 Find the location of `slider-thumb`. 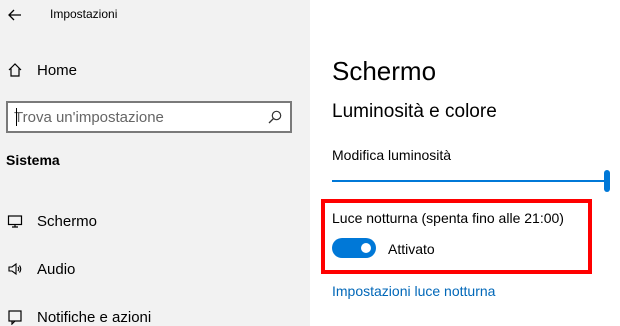

slider-thumb is located at coordinates (607, 181).